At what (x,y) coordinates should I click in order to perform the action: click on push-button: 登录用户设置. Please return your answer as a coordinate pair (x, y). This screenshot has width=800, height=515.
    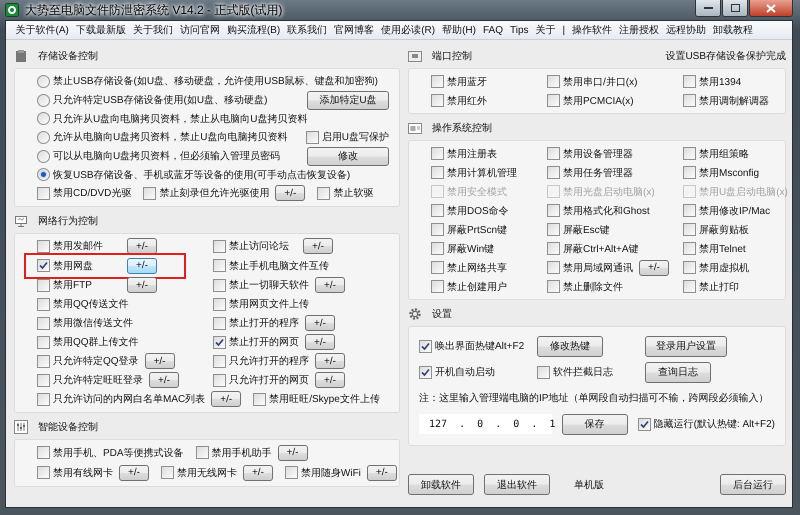
    Looking at the image, I should click on (686, 346).